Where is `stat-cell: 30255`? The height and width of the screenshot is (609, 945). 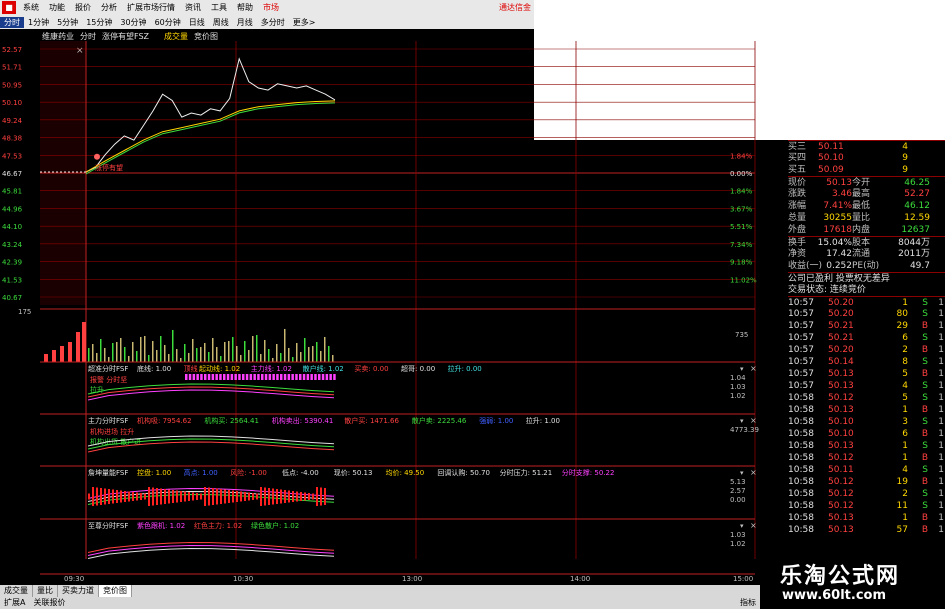 stat-cell: 30255 is located at coordinates (837, 218).